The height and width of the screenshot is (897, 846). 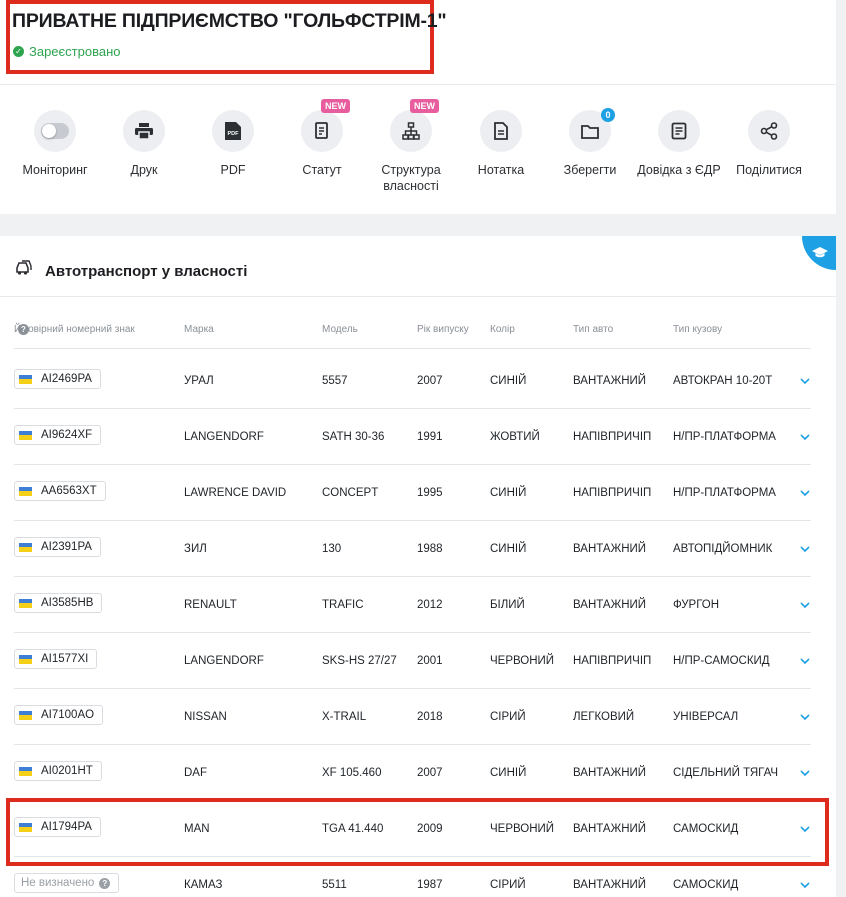 I want to click on plate-number: AI7100AO, so click(x=68, y=715).